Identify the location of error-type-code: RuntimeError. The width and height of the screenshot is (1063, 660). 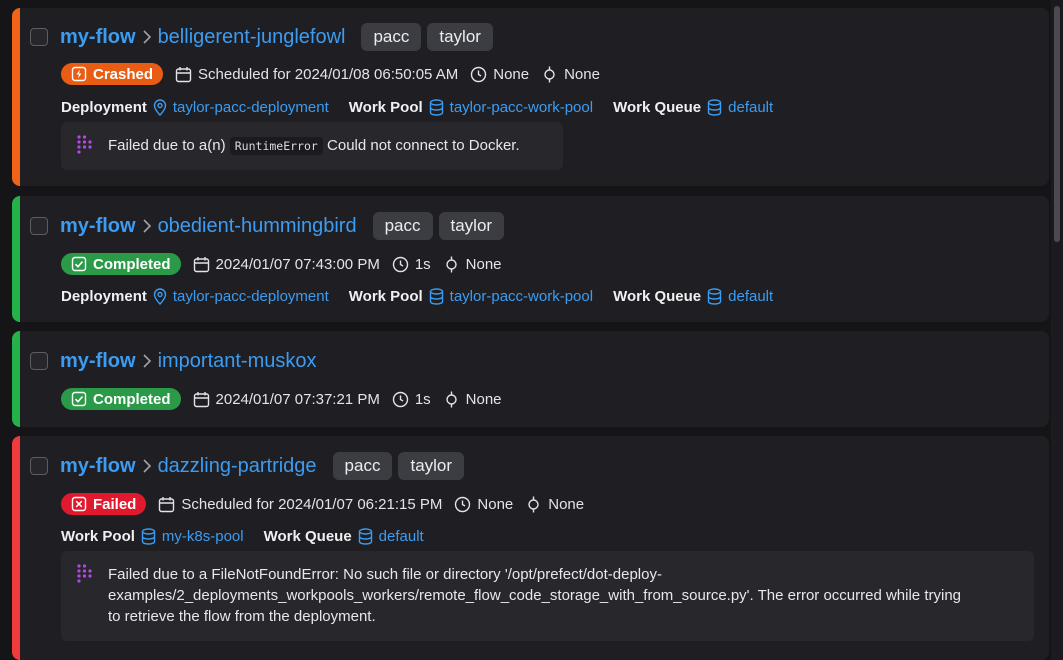
(276, 146).